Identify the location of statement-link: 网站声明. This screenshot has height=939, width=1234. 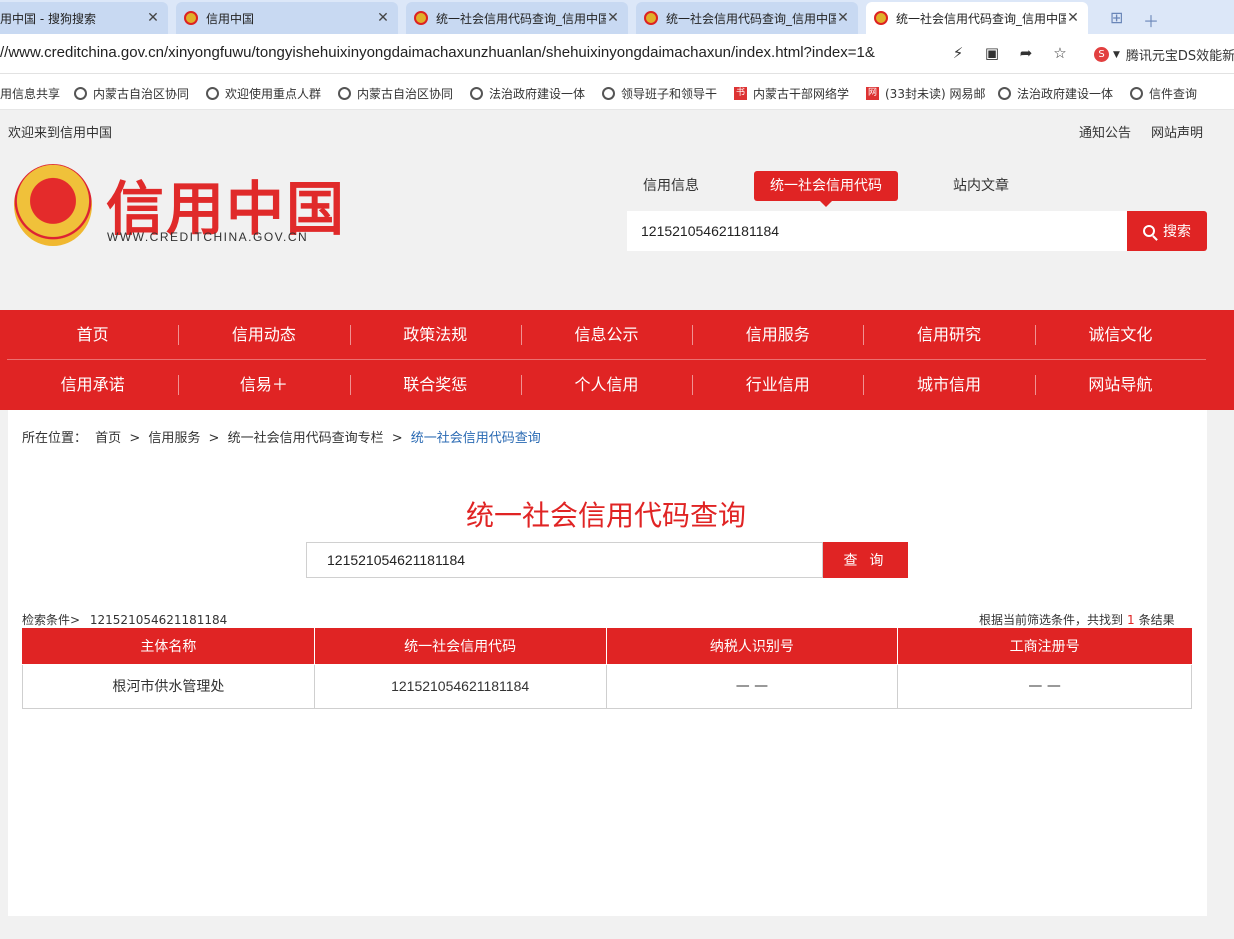
(1177, 131).